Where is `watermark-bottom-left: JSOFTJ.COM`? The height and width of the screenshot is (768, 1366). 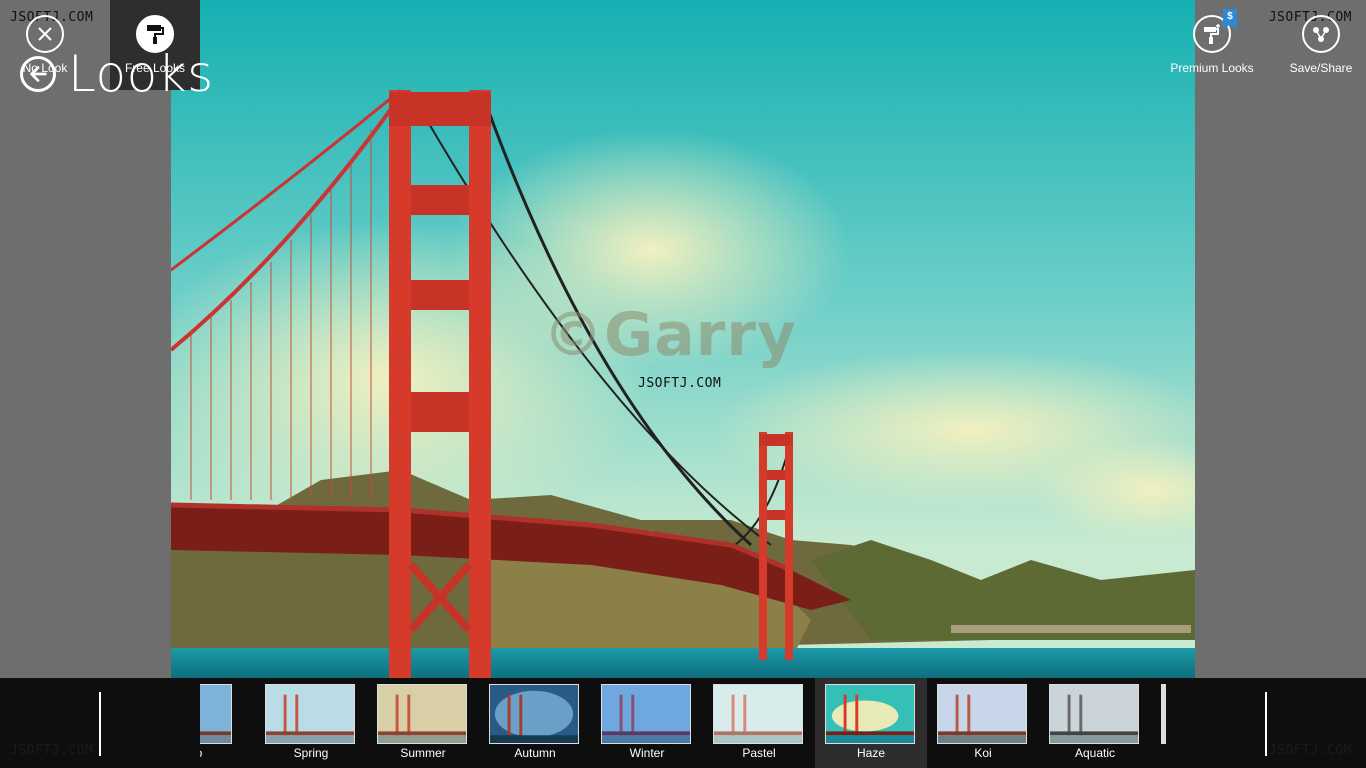
watermark-bottom-left: JSOFTJ.COM is located at coordinates (52, 750).